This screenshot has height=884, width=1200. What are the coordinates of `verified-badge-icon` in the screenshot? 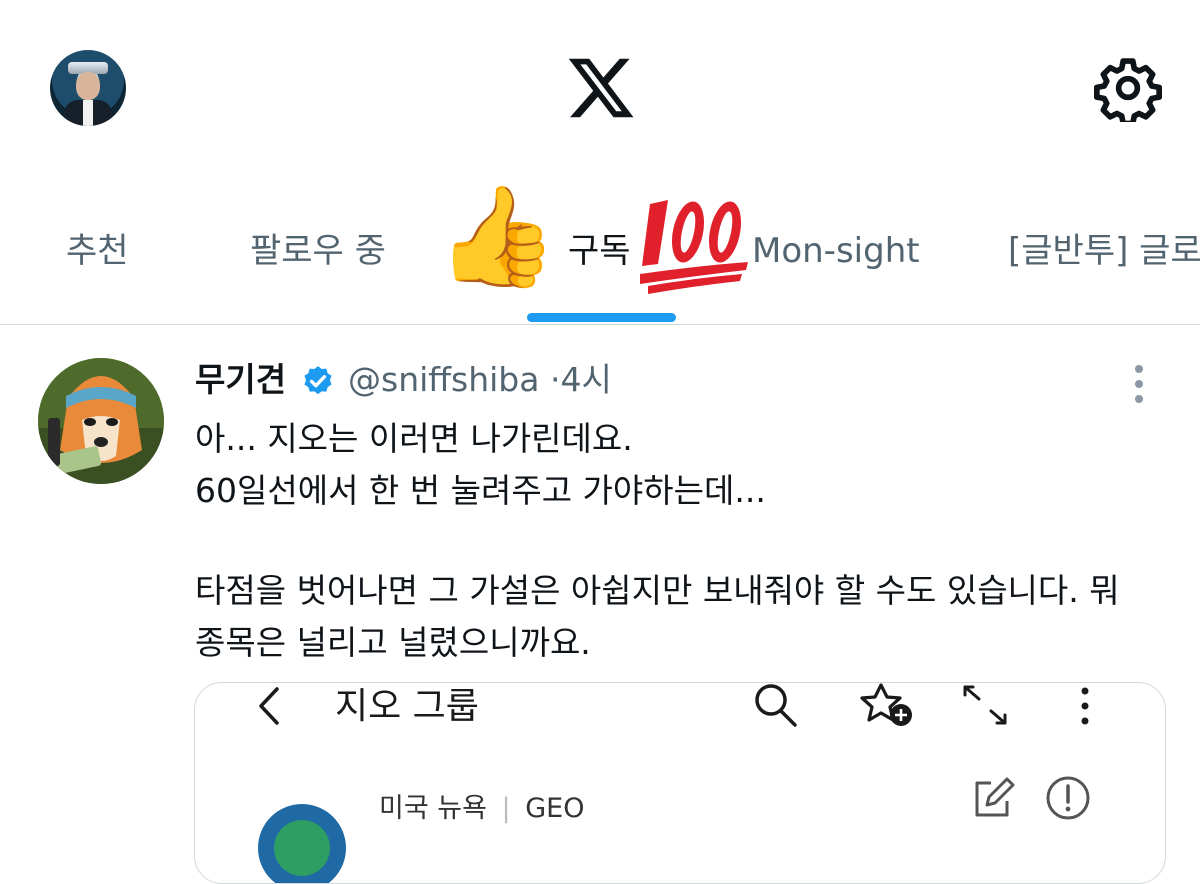 It's located at (318, 380).